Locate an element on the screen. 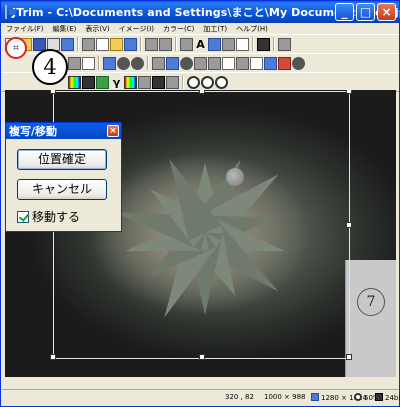 This screenshot has width=400, height=407. move-checkbox is located at coordinates (23, 216).